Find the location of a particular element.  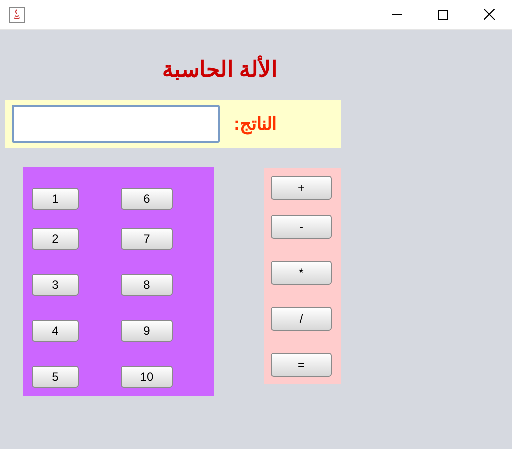

number-button: 3 is located at coordinates (55, 285).